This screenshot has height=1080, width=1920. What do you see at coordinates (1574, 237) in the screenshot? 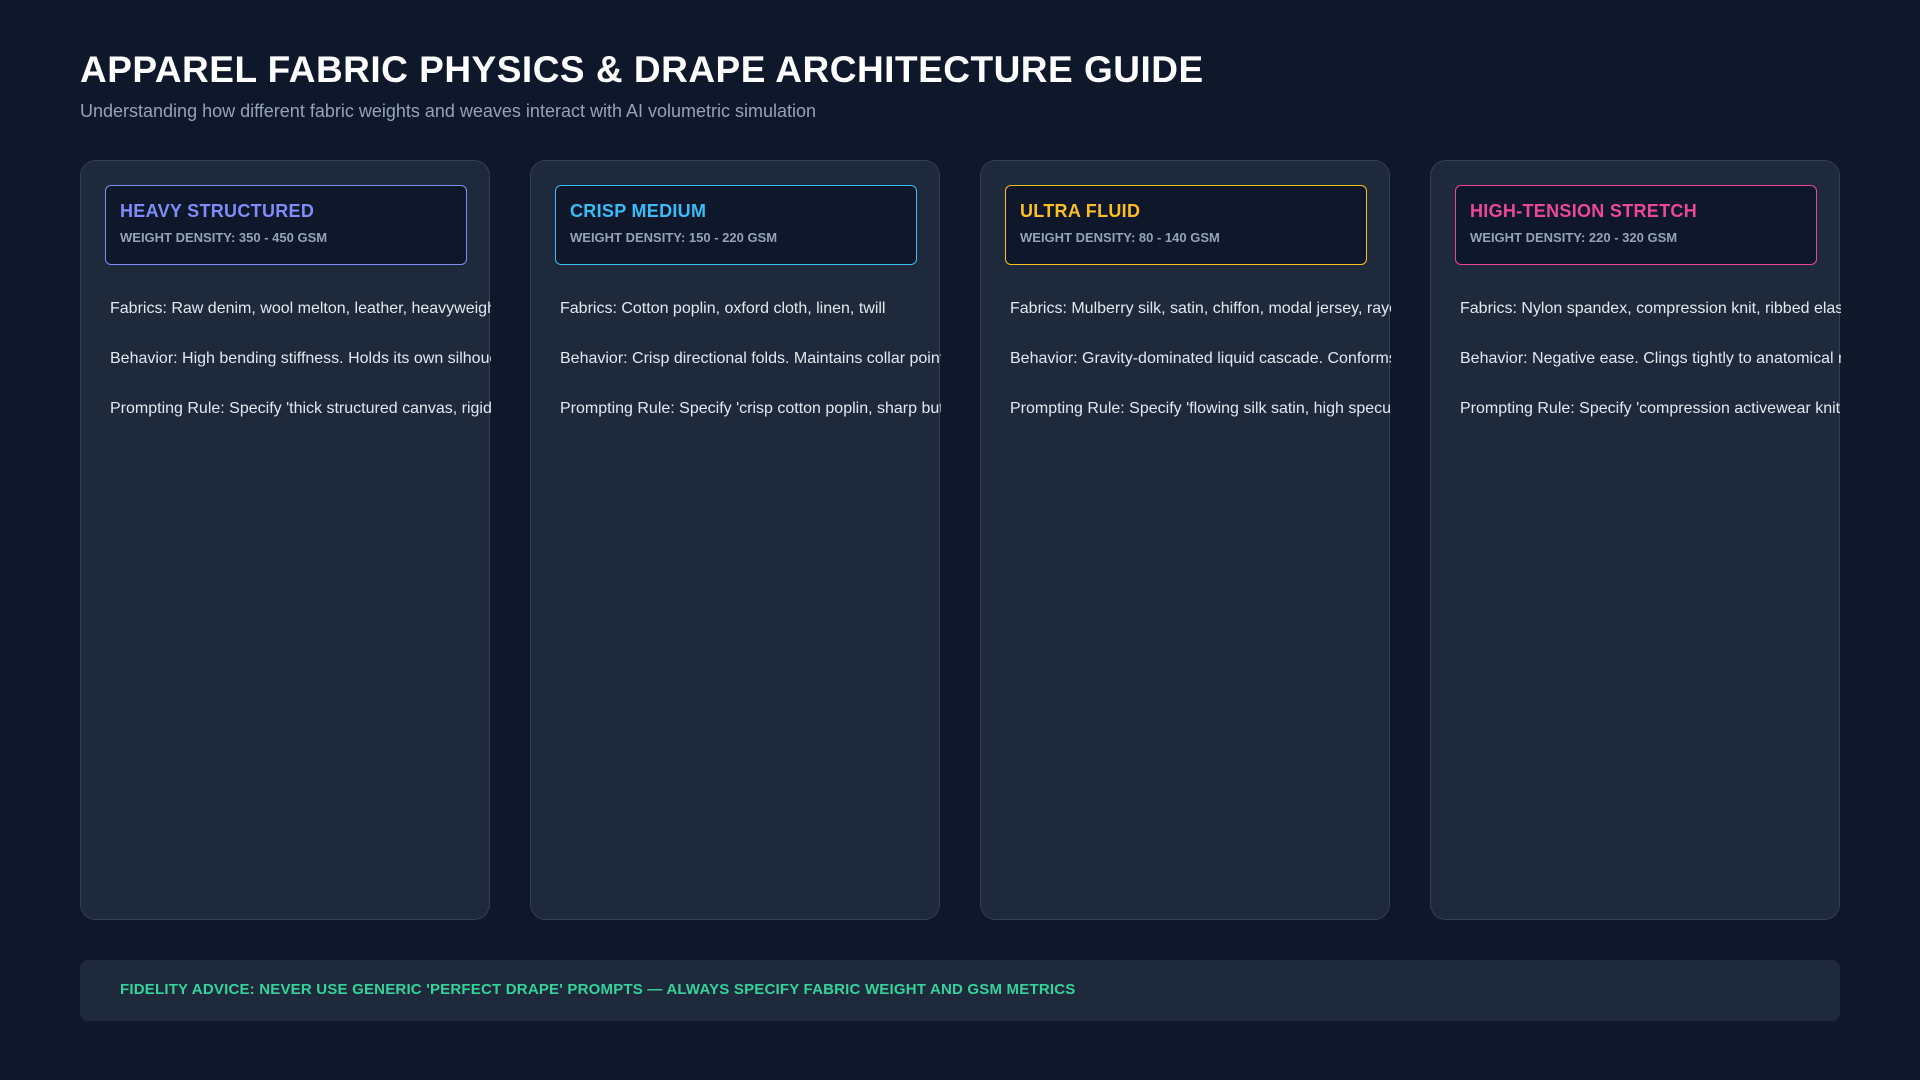
I see `weight-density: WEIGHT DENSITY: 220 - 320 GSM` at bounding box center [1574, 237].